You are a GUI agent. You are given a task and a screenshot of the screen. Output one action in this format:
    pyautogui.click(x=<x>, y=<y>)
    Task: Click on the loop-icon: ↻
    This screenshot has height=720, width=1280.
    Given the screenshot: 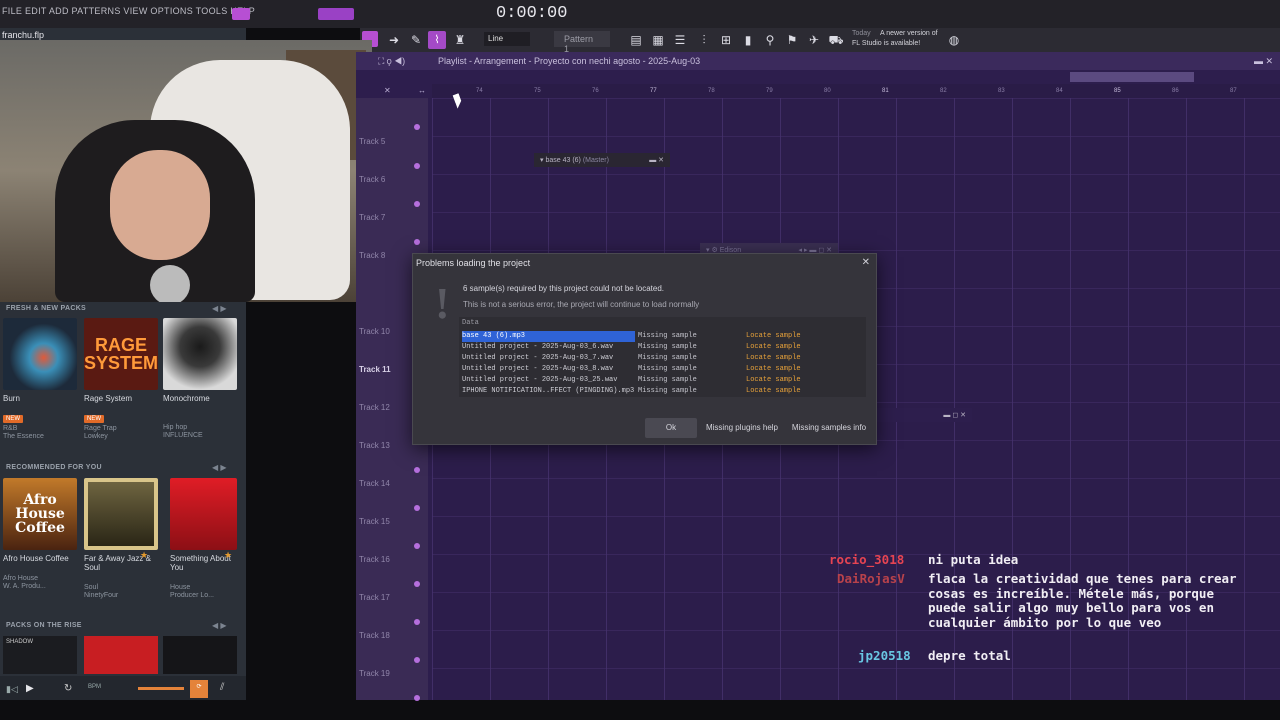 What is the action you would take?
    pyautogui.click(x=68, y=688)
    